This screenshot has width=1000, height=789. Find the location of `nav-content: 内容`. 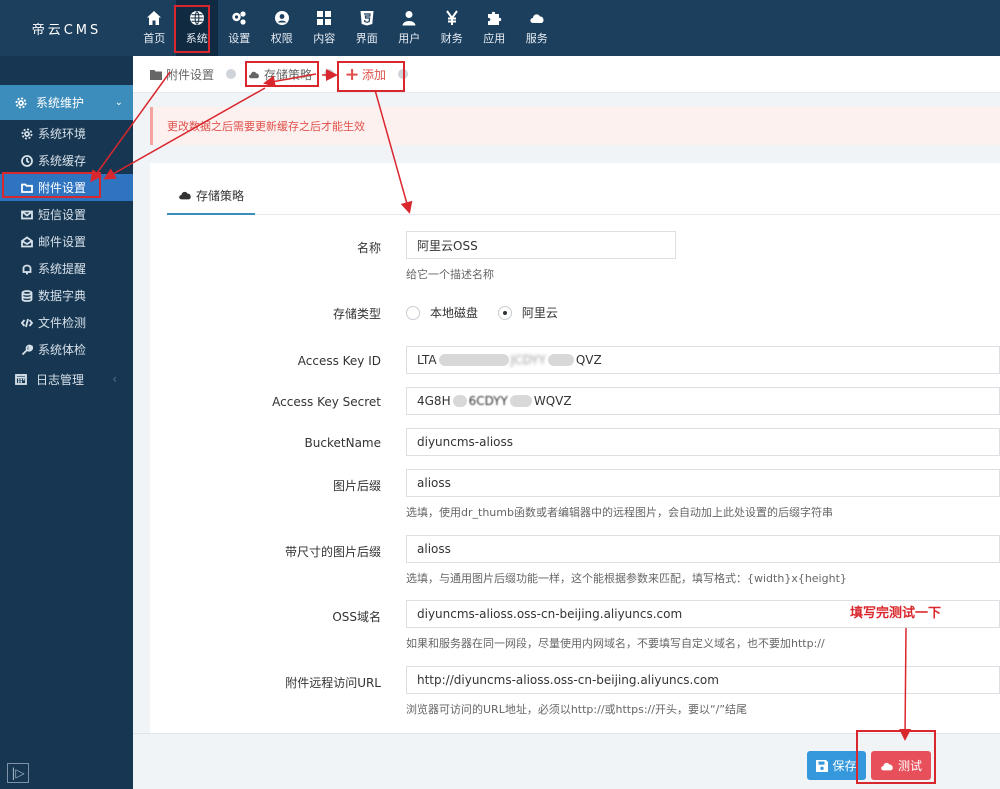

nav-content: 内容 is located at coordinates (324, 28).